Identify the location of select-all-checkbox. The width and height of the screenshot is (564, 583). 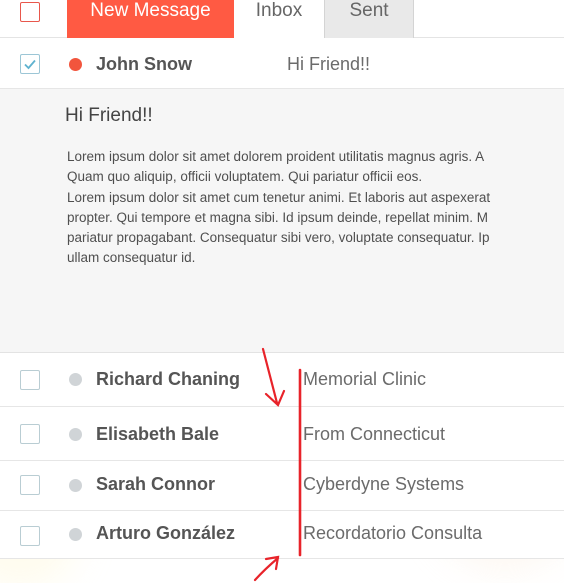
(30, 12).